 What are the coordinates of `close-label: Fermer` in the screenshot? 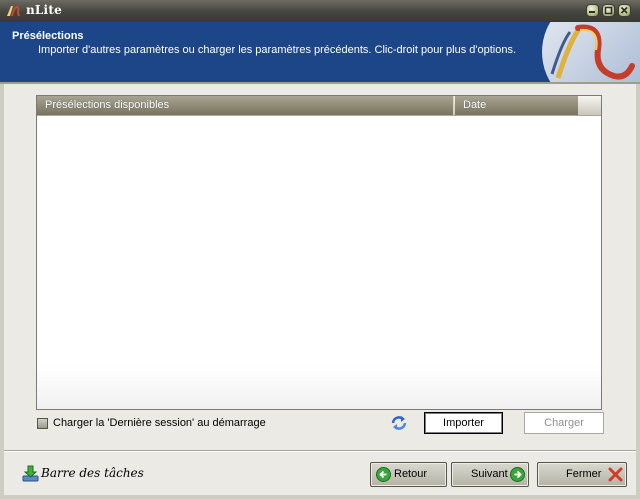 It's located at (584, 474).